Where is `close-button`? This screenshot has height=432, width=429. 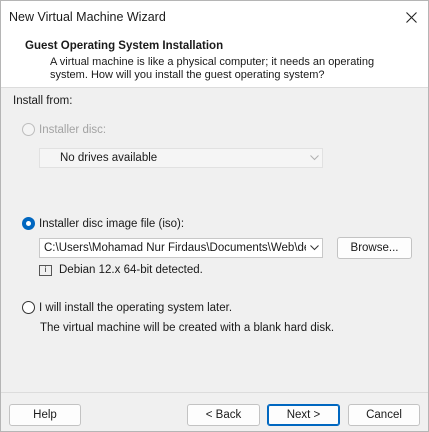 close-button is located at coordinates (411, 17).